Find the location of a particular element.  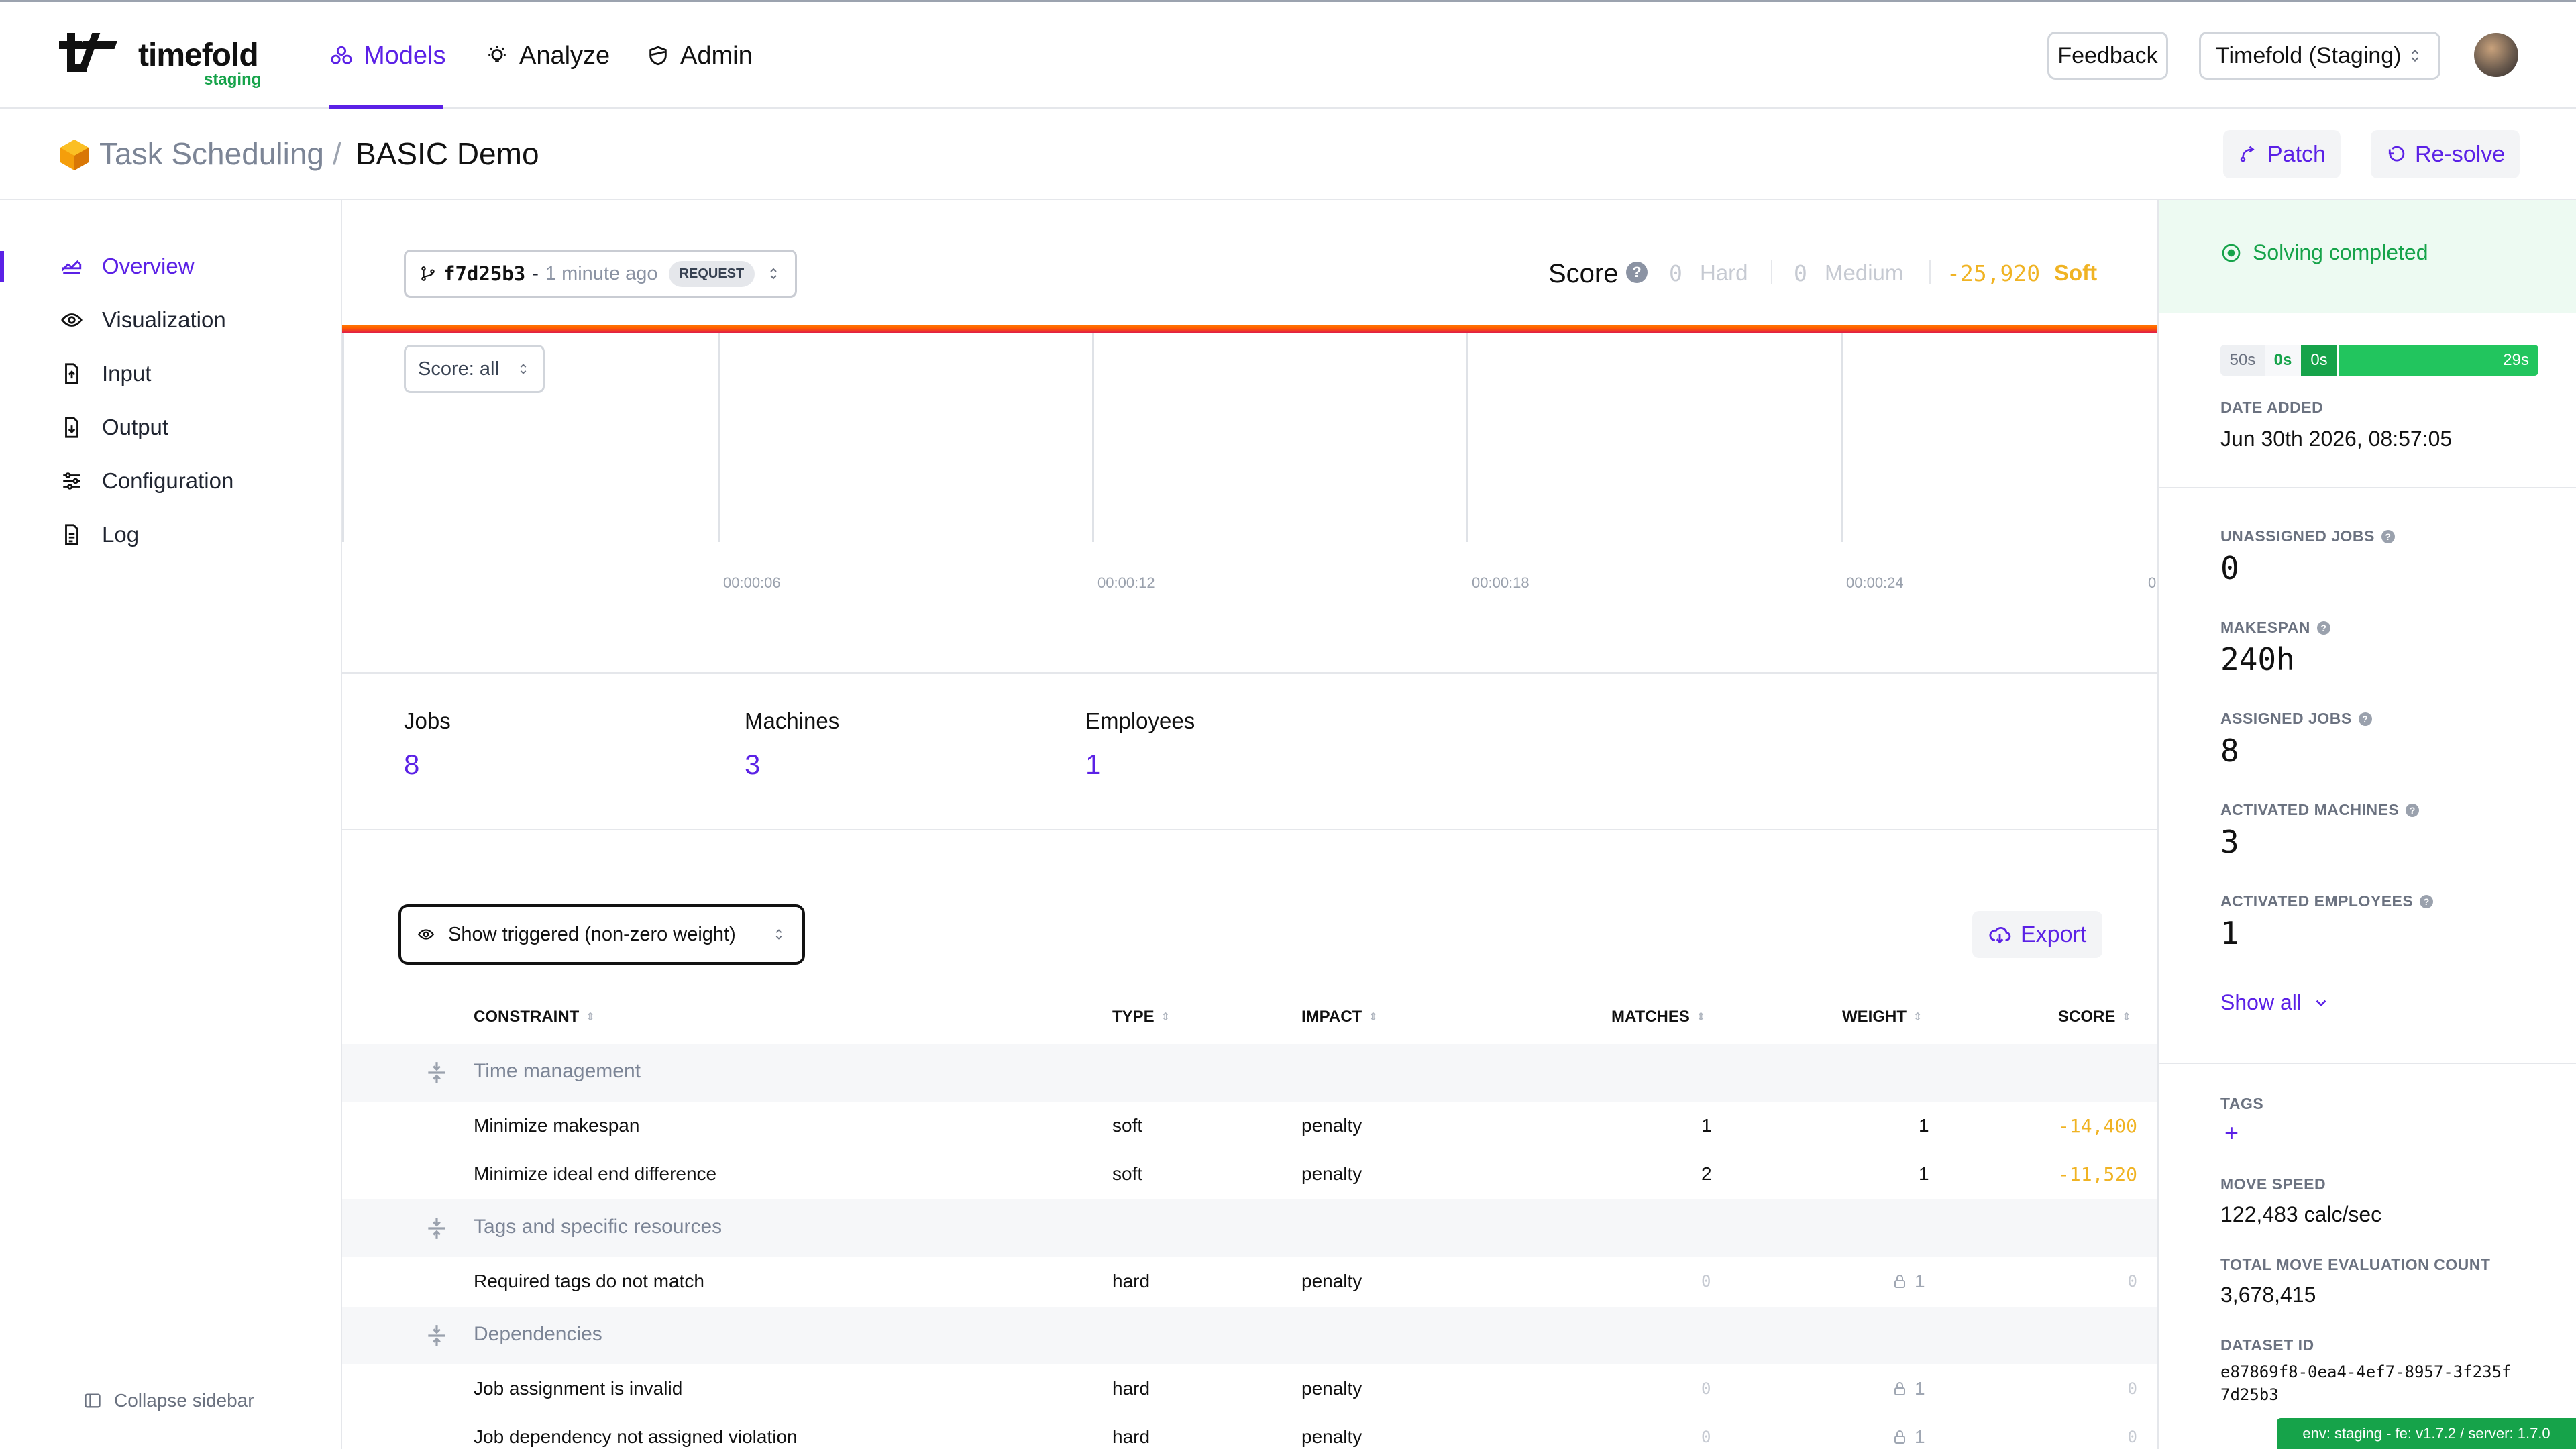

dataset-id-value: e87869f8-0ea4-4ef7-8957-3f235f7d25b3 is located at coordinates (2366, 1383).